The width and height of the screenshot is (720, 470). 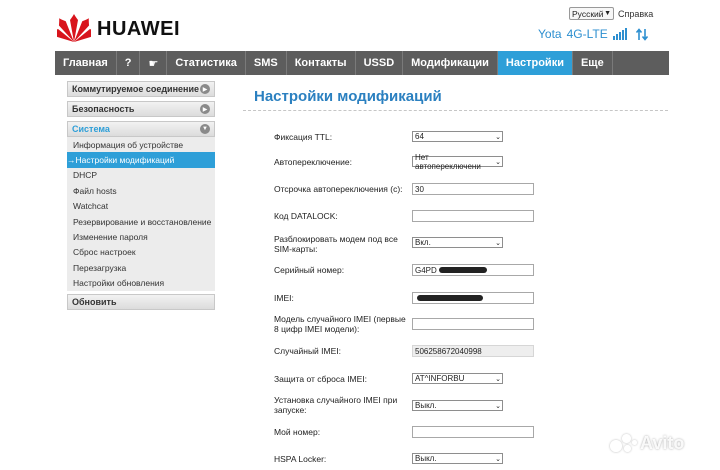 I want to click on sidebar-subitem: Настройки обновления, so click(x=141, y=283).